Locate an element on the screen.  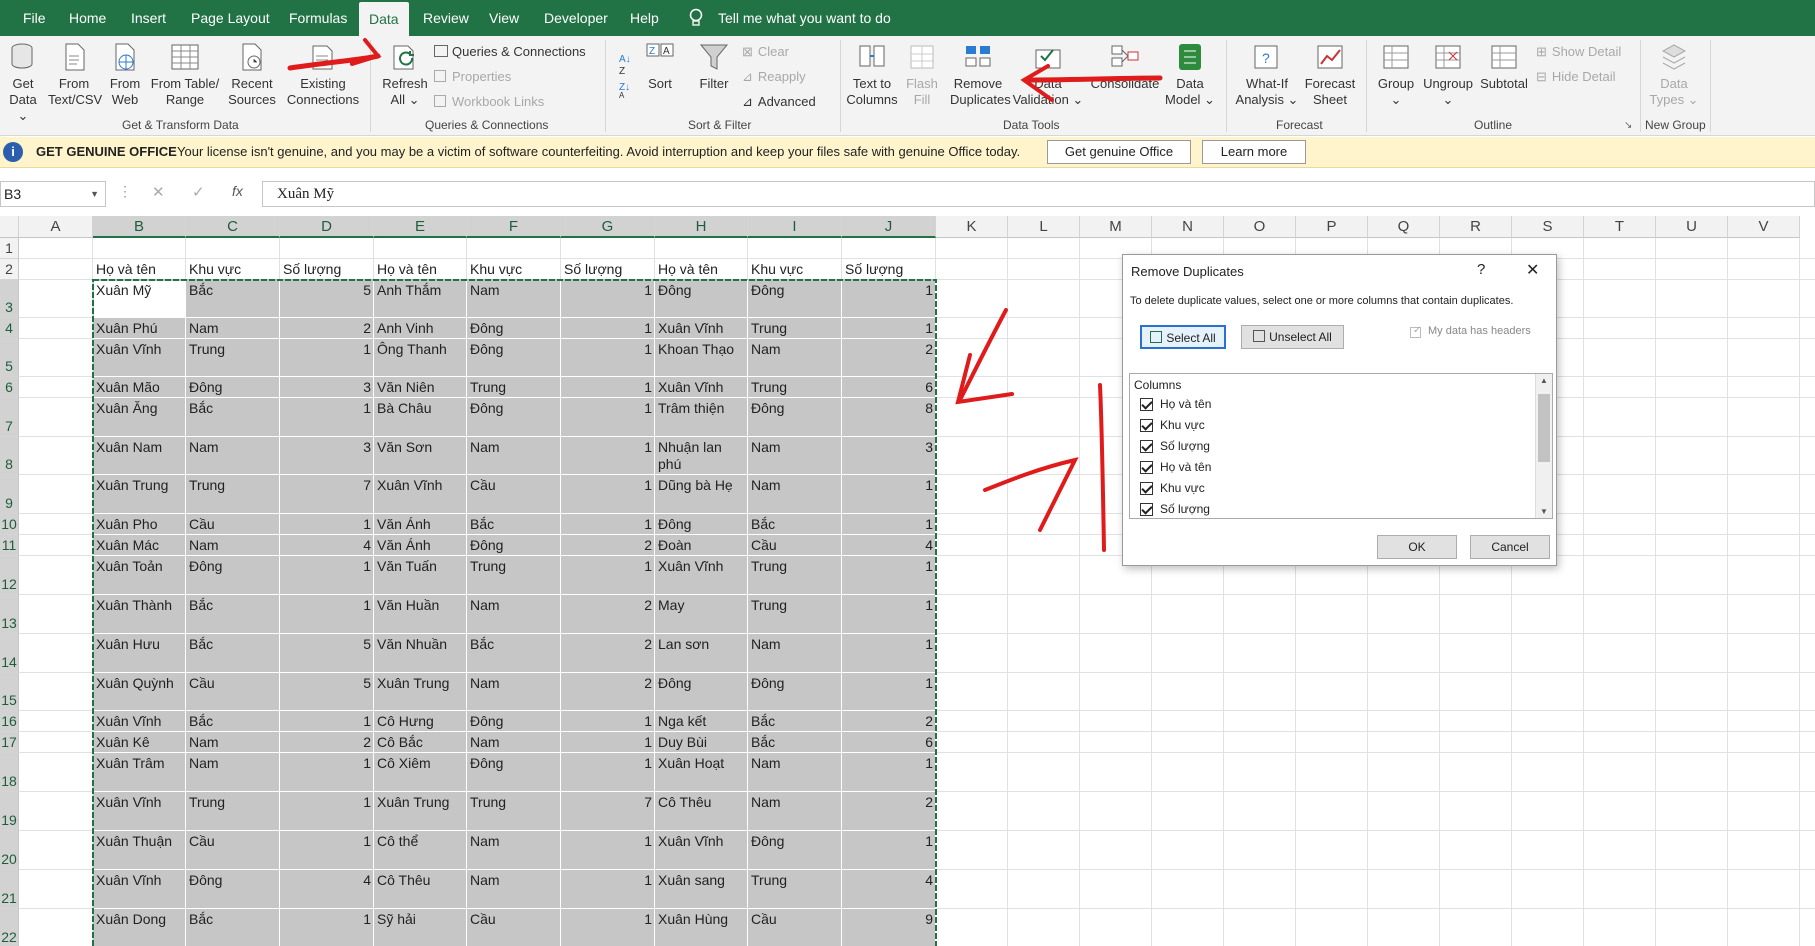
row-header: 22 is located at coordinates (9, 927).